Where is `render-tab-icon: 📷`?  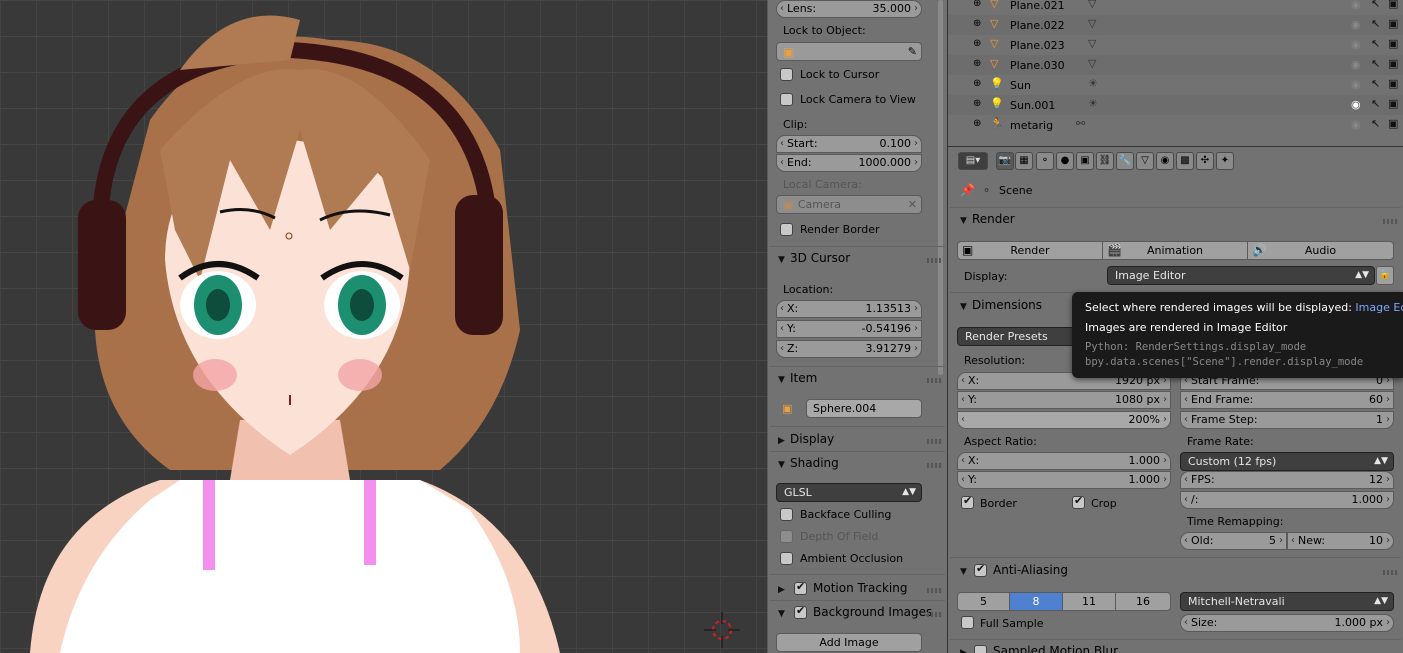
render-tab-icon: 📷 is located at coordinates (1005, 161).